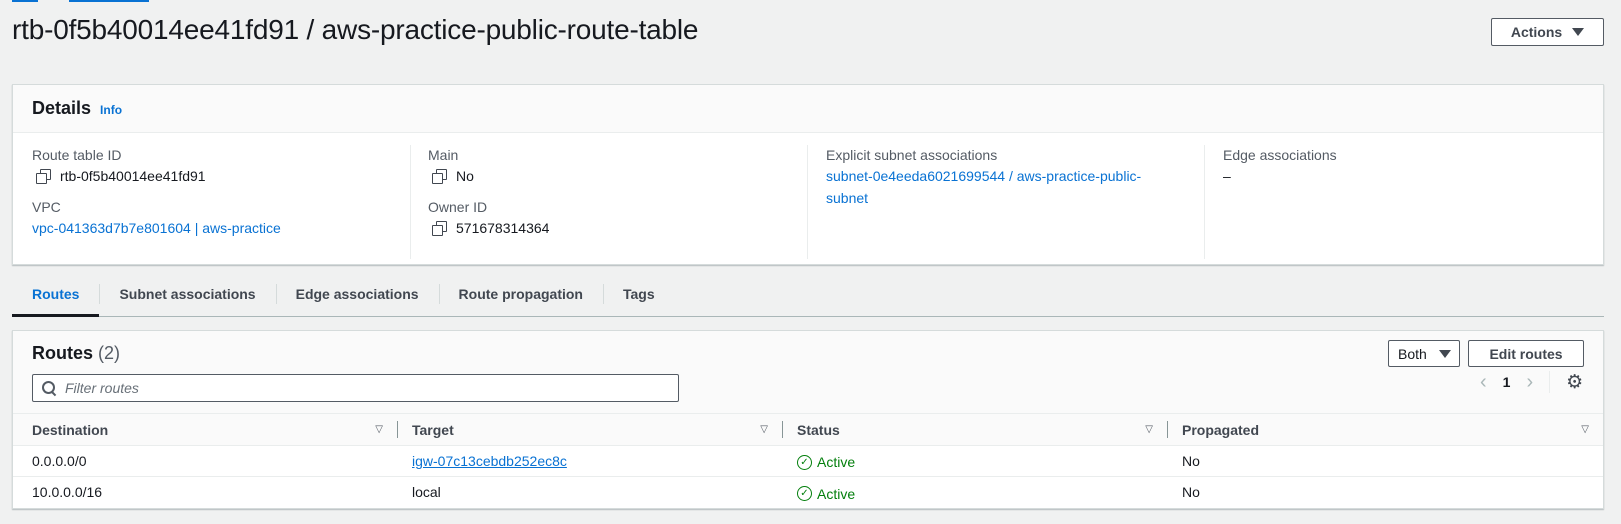 This screenshot has width=1621, height=524. What do you see at coordinates (443, 155) in the screenshot?
I see `main-label: Main` at bounding box center [443, 155].